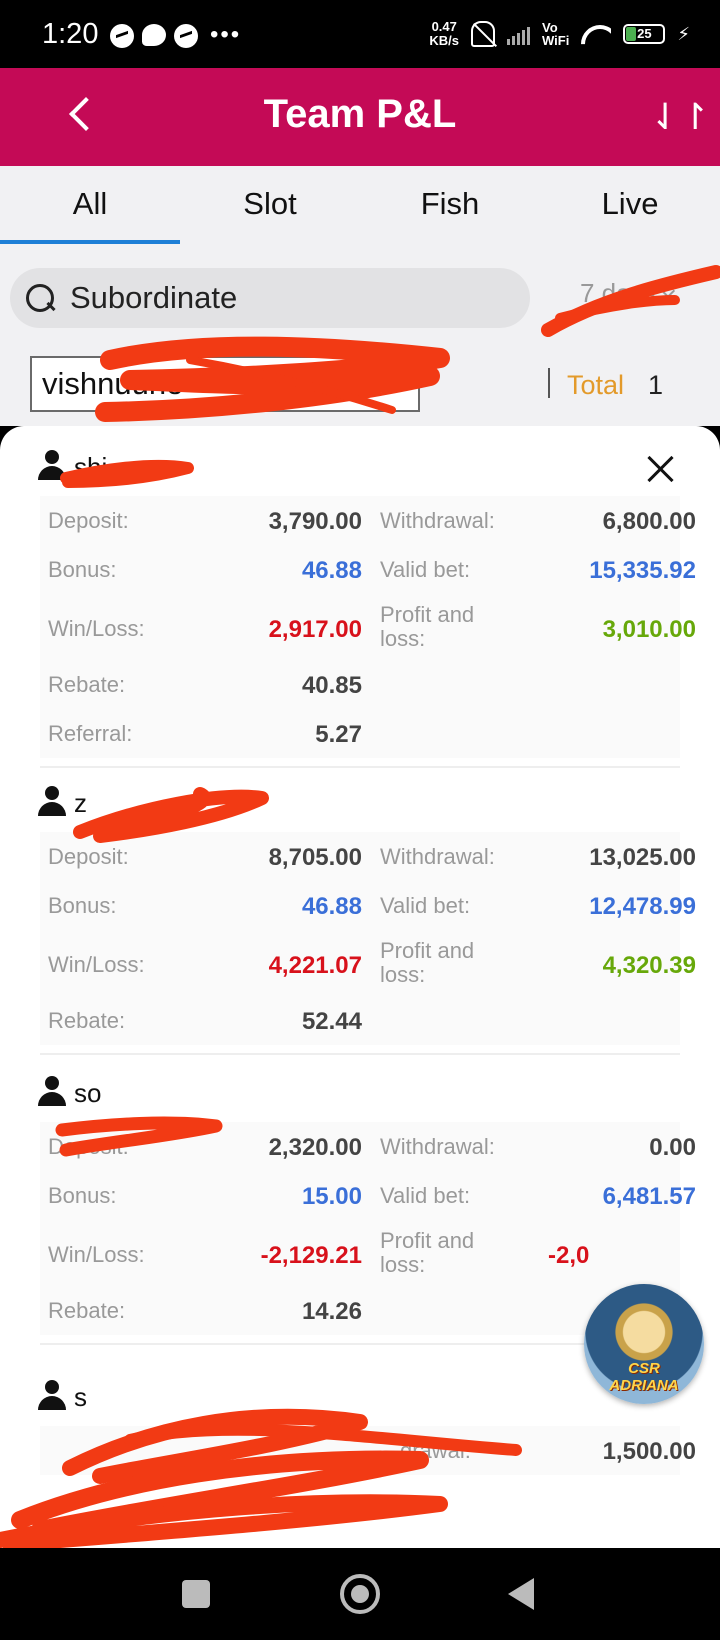  I want to click on username-filter-field: vishnuune, so click(225, 384).